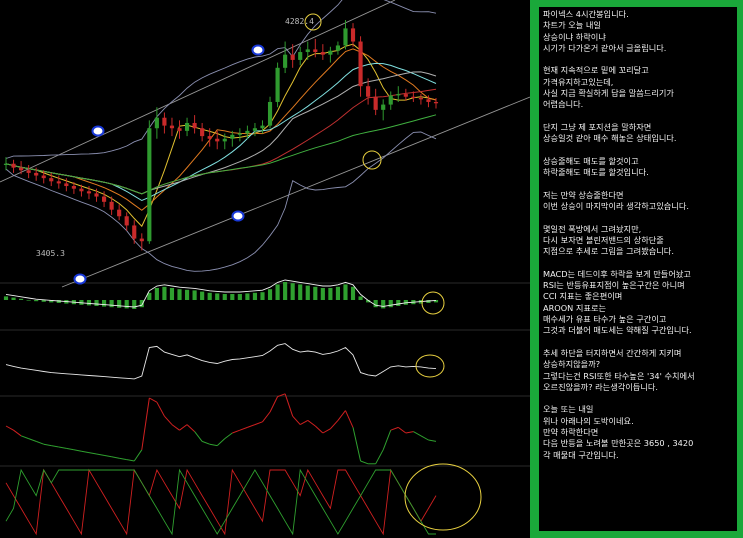 The height and width of the screenshot is (538, 743). What do you see at coordinates (568, 409) in the screenshot?
I see `note-line: 오늘 또는 내일` at bounding box center [568, 409].